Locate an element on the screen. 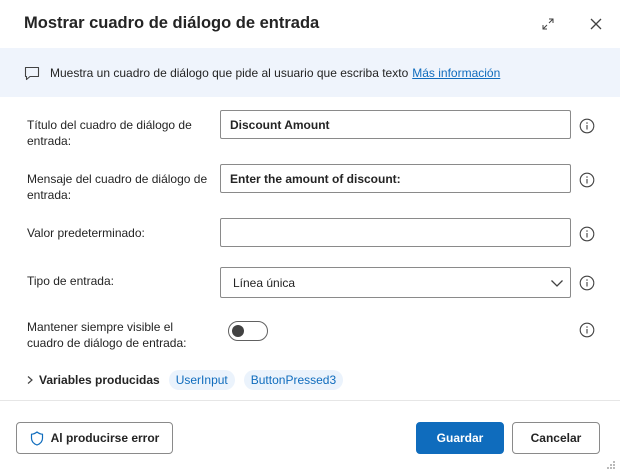  message-input: Enter the amount of discount: is located at coordinates (395, 178).